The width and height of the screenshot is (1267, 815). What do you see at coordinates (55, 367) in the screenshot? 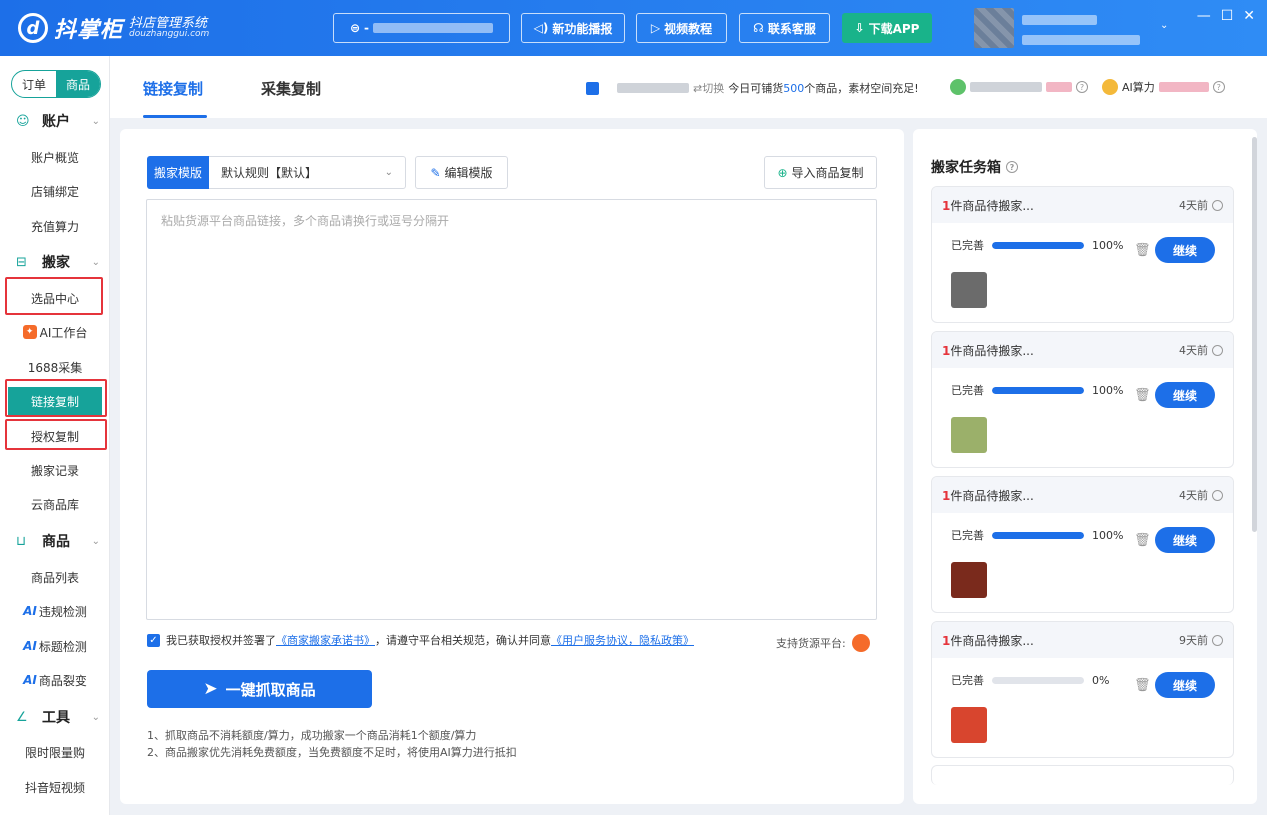
I see `sidebar-item-1688-collect: 1688采集` at bounding box center [55, 367].